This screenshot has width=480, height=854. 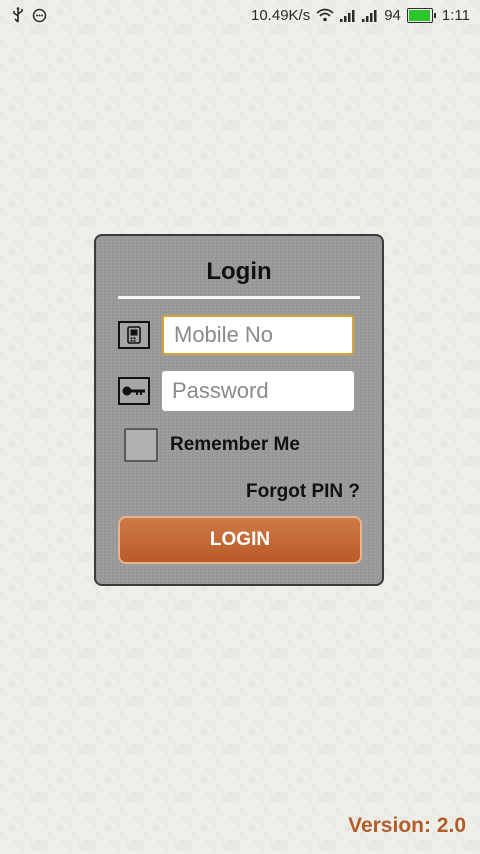 I want to click on usb-icon, so click(x=18, y=15).